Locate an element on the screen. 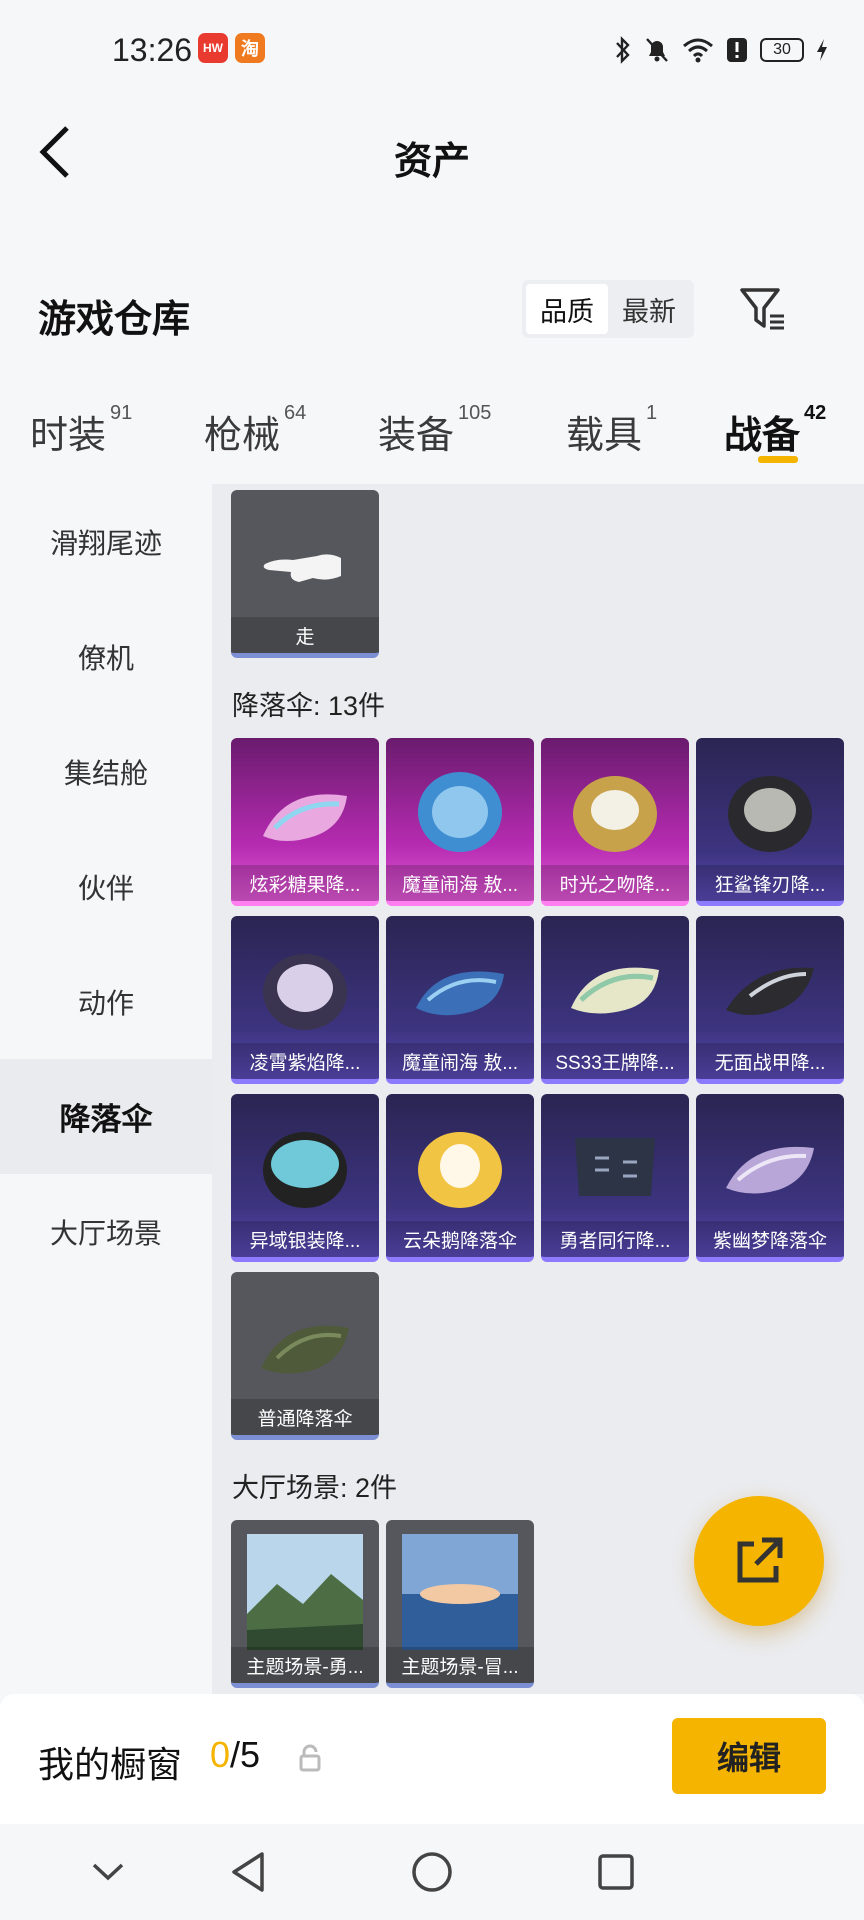 Image resolution: width=864 pixels, height=1920 pixels. item-label: 云朵鹅降落伞 is located at coordinates (460, 1239).